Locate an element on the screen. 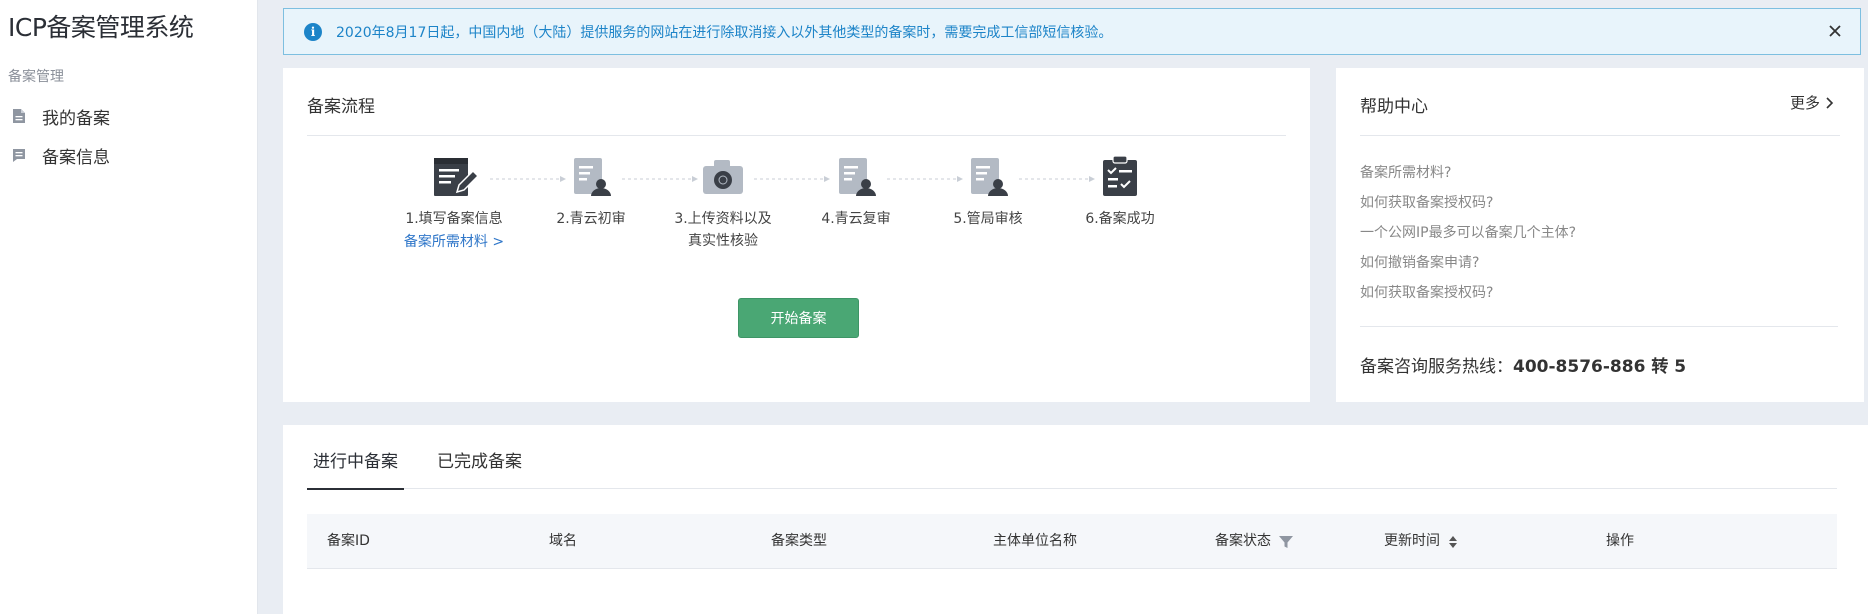  help-link: 如何撤销备案申请? is located at coordinates (1468, 263).